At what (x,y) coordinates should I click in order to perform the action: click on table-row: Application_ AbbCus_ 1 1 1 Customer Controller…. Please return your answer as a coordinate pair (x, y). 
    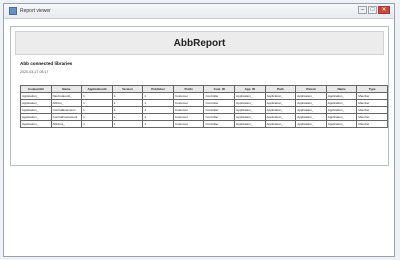
    Looking at the image, I should click on (204, 124).